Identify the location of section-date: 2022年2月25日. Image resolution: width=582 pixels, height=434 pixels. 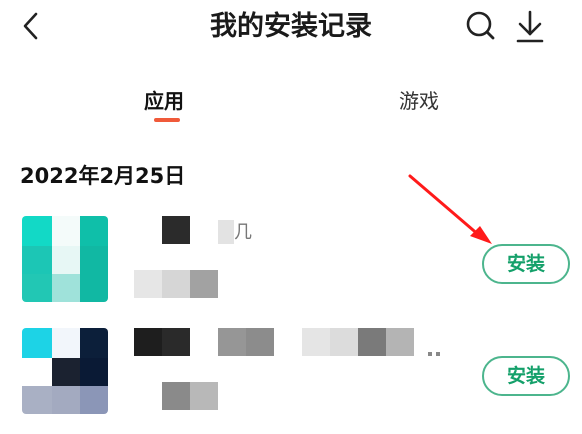
(103, 176).